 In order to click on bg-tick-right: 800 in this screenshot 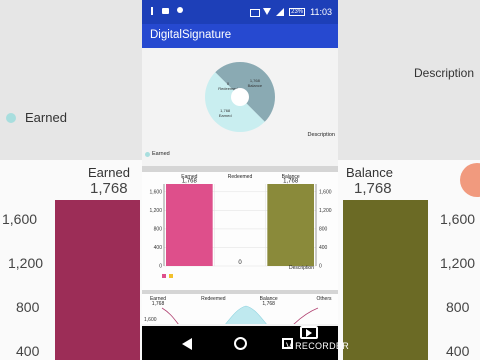, I will do `click(458, 307)`.